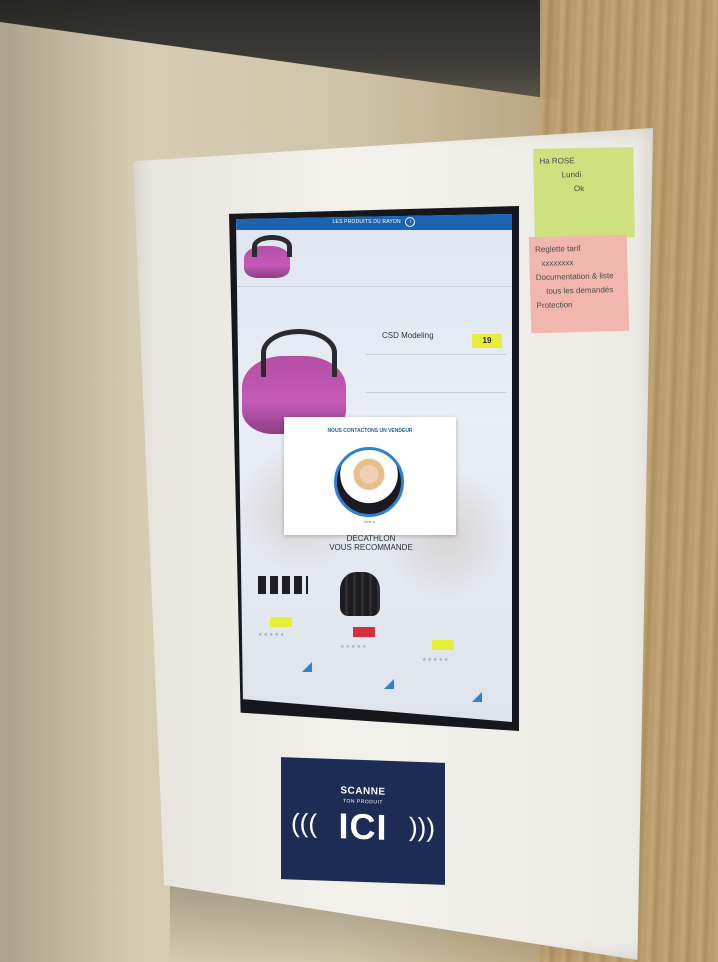 The height and width of the screenshot is (962, 718). I want to click on sticky-note-green: Ha ROSE Lundi Ok, so click(584, 193).